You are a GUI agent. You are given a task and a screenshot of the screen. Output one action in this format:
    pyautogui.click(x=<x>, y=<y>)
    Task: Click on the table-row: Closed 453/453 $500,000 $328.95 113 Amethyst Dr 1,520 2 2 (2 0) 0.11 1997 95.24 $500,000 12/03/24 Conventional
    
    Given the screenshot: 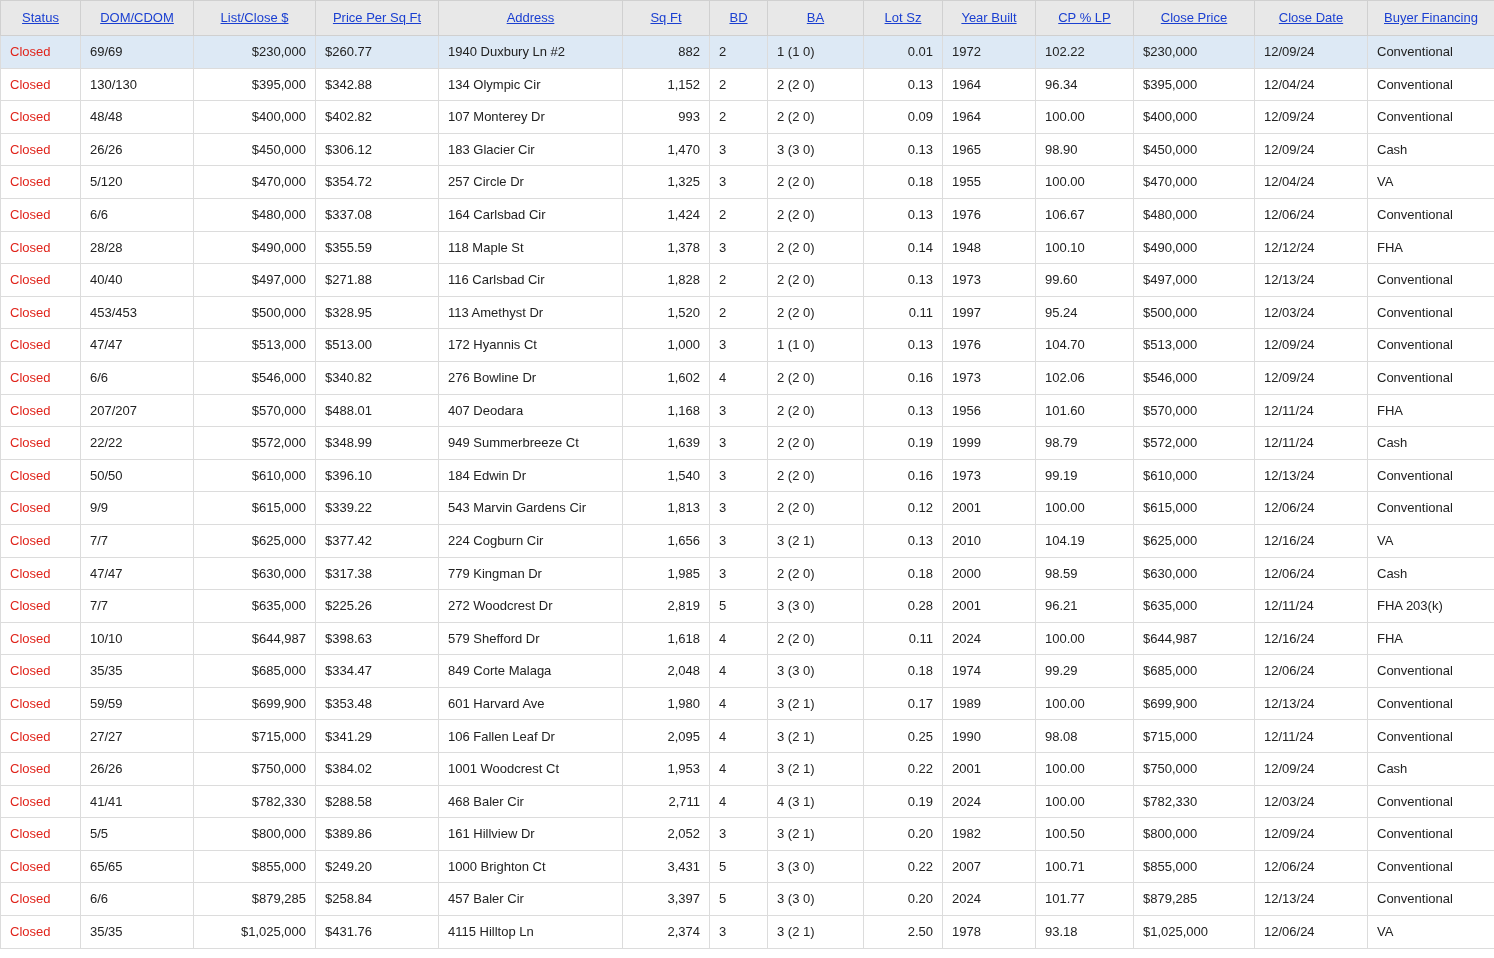 What is the action you would take?
    pyautogui.click(x=747, y=312)
    